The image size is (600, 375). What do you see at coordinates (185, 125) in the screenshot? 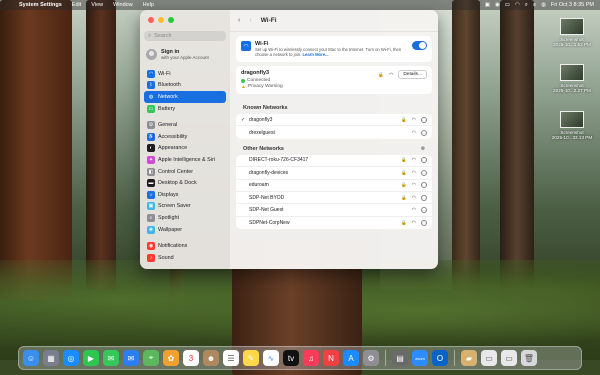
I see `sidebar-item-general: ⚙ General` at bounding box center [185, 125].